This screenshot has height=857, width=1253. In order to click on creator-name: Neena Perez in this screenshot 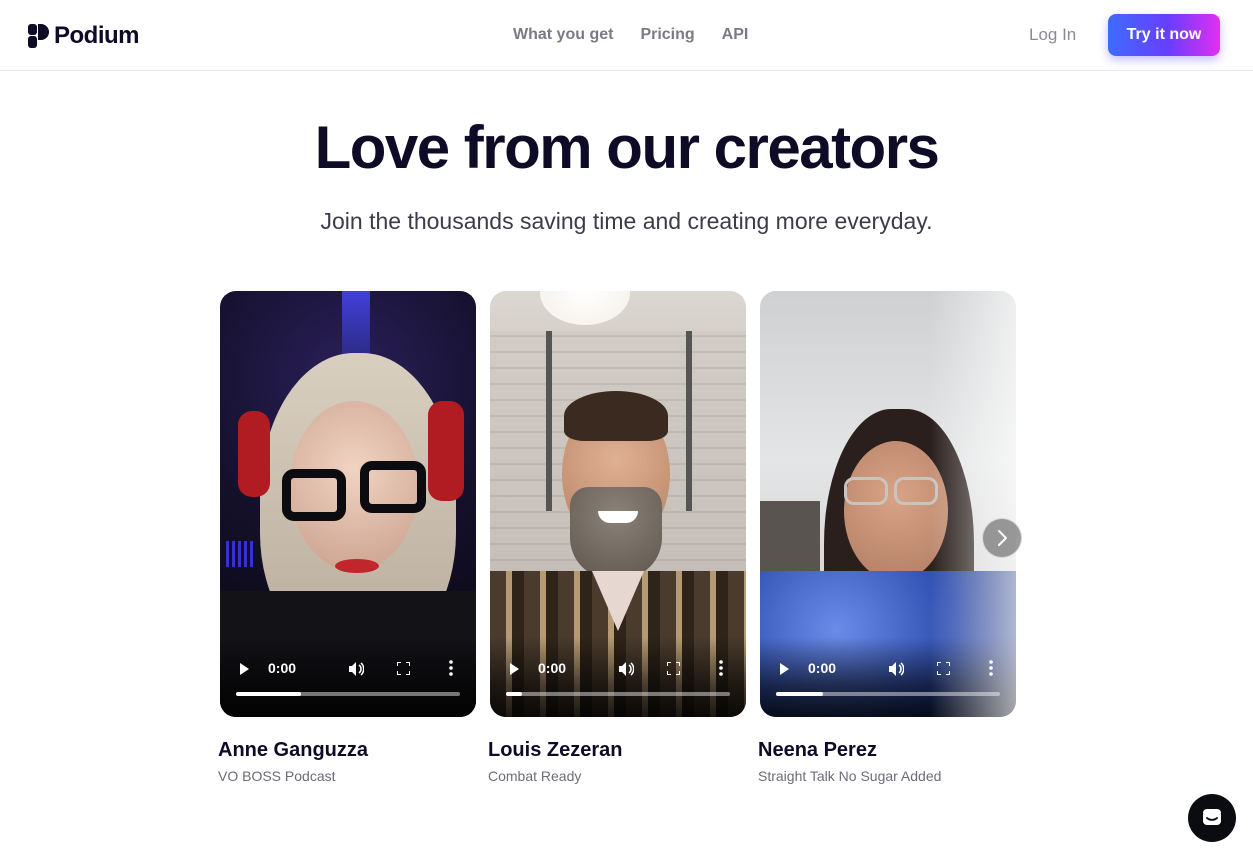, I will do `click(817, 750)`.